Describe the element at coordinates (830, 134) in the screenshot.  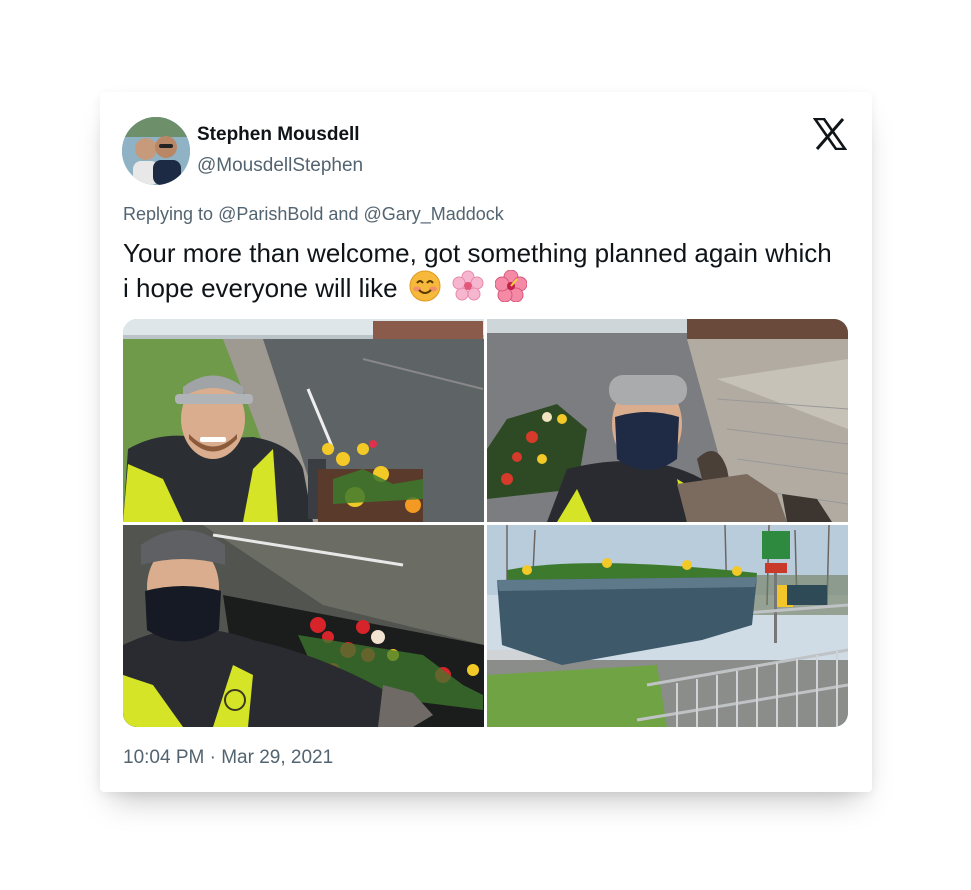
I see `x-logo-icon` at that location.